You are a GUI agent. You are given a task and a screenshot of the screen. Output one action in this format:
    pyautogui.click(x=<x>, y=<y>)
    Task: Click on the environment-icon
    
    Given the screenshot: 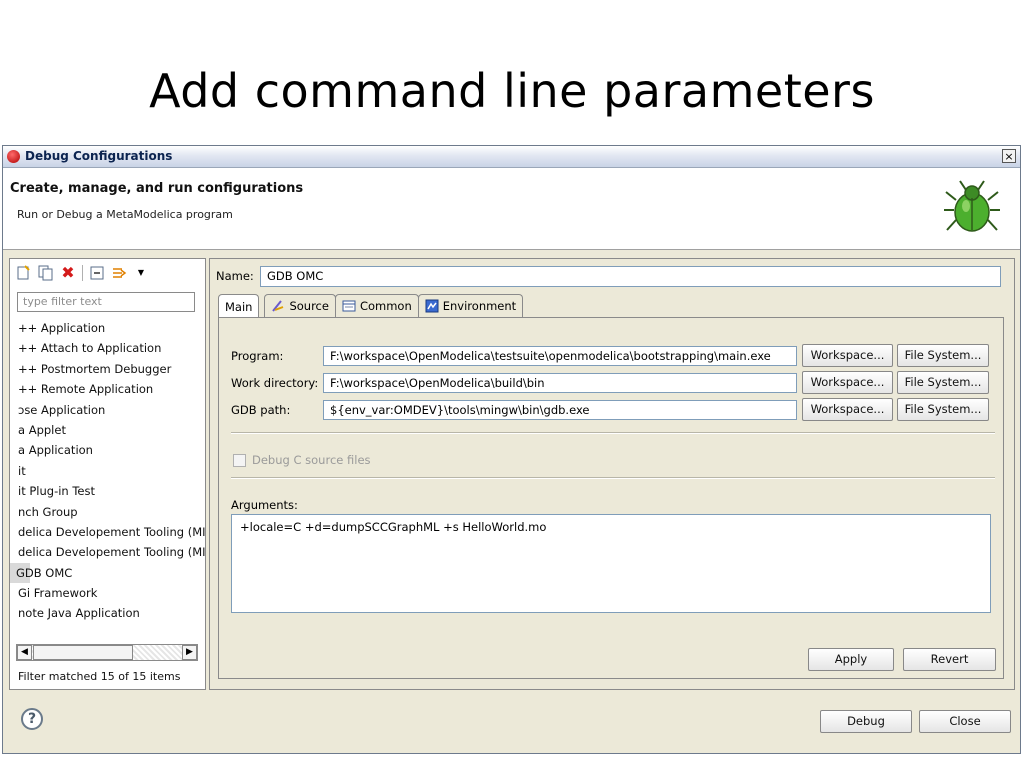 What is the action you would take?
    pyautogui.click(x=432, y=306)
    